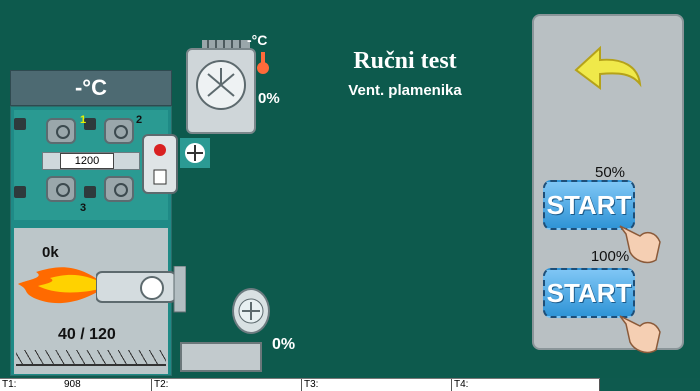 This screenshot has width=700, height=391. I want to click on boiler-temperature: -°C, so click(90, 87).